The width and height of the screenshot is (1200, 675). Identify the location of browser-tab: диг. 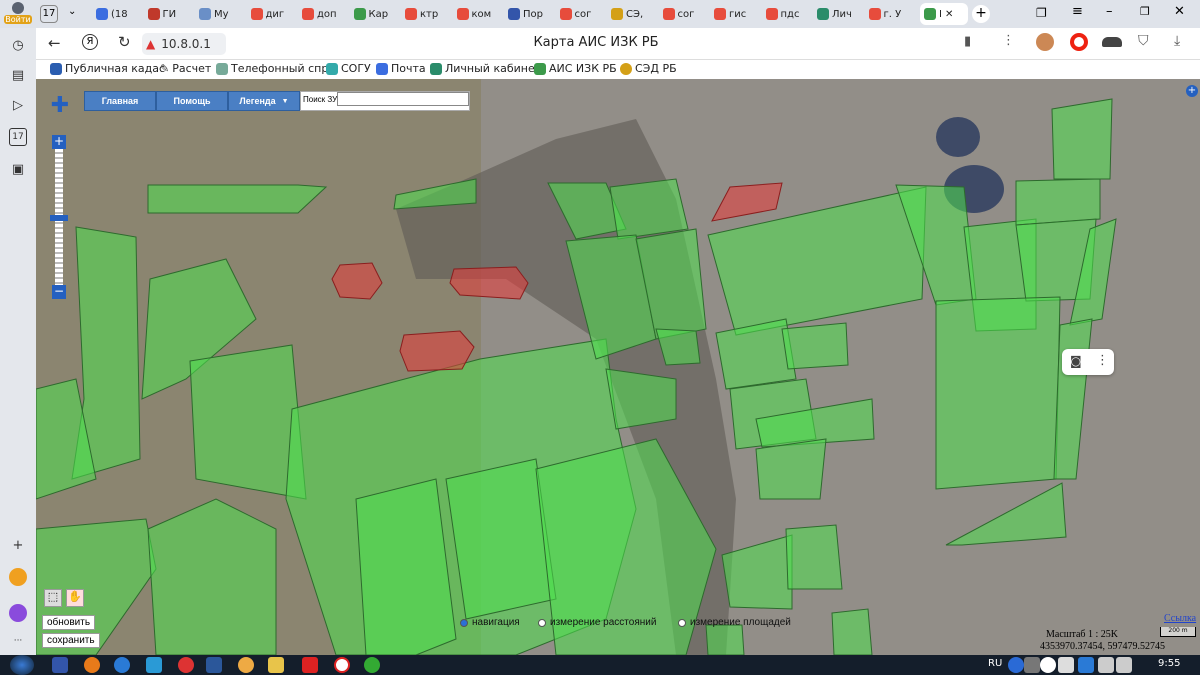
(272, 14).